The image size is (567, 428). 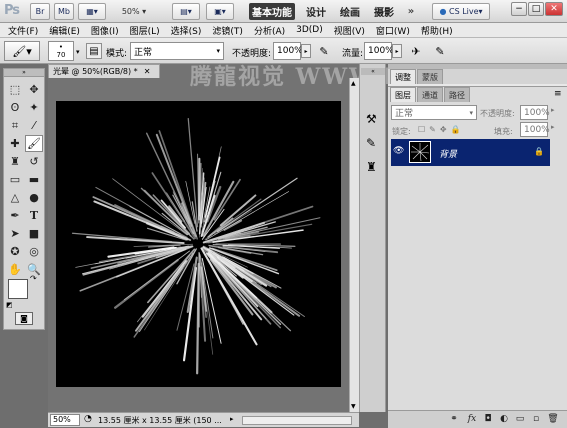 What do you see at coordinates (488, 419) in the screenshot?
I see `add-mask-icon: ◘` at bounding box center [488, 419].